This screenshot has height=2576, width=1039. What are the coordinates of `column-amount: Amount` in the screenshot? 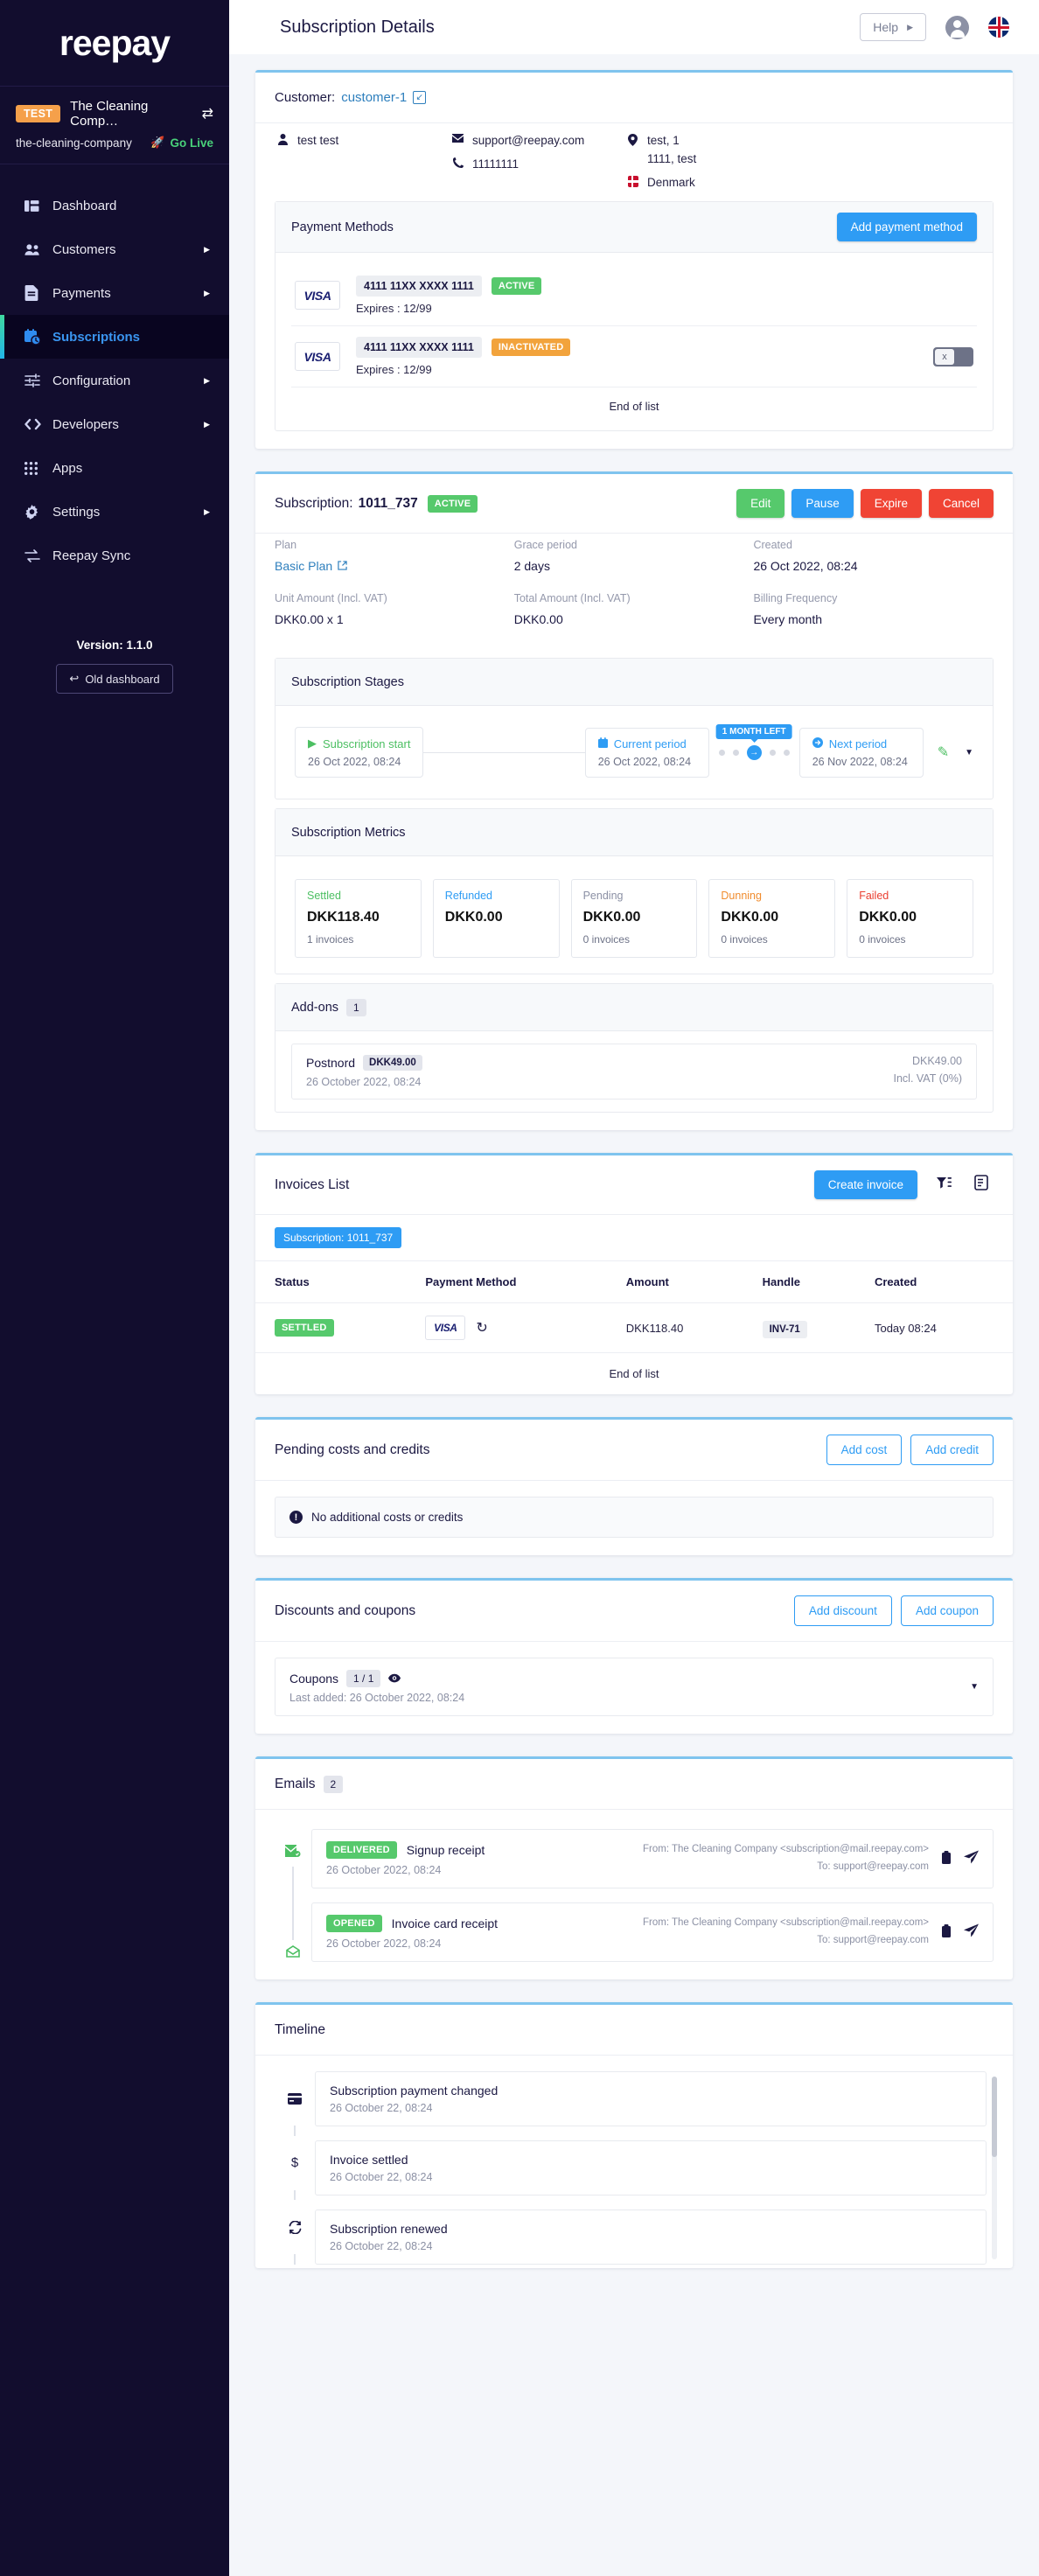 It's located at (687, 1282).